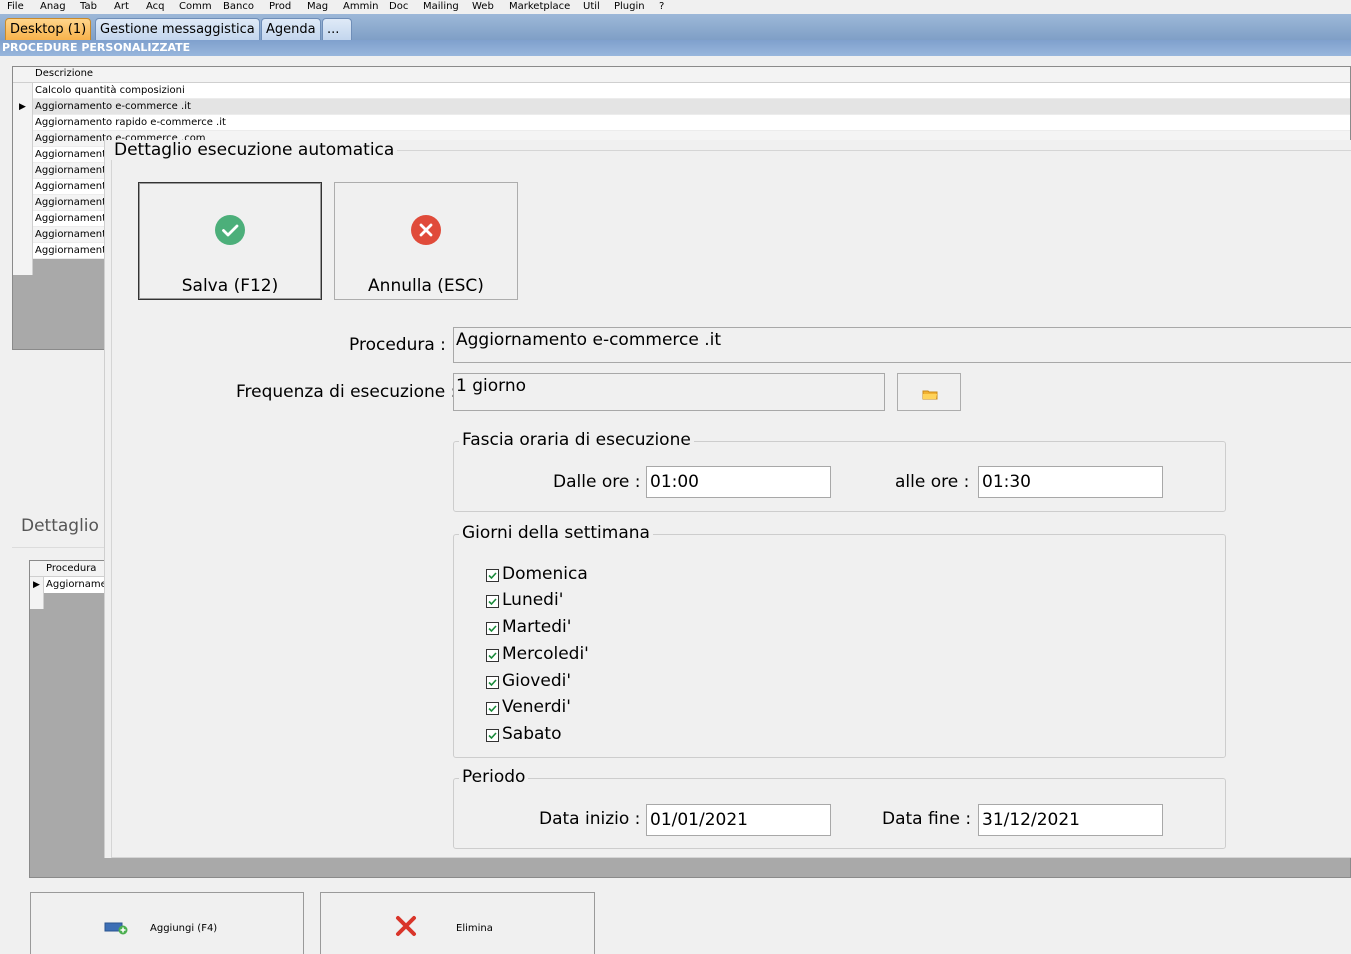 This screenshot has height=954, width=1351. What do you see at coordinates (48, 29) in the screenshot?
I see `tab-desktop: Desktop (1)` at bounding box center [48, 29].